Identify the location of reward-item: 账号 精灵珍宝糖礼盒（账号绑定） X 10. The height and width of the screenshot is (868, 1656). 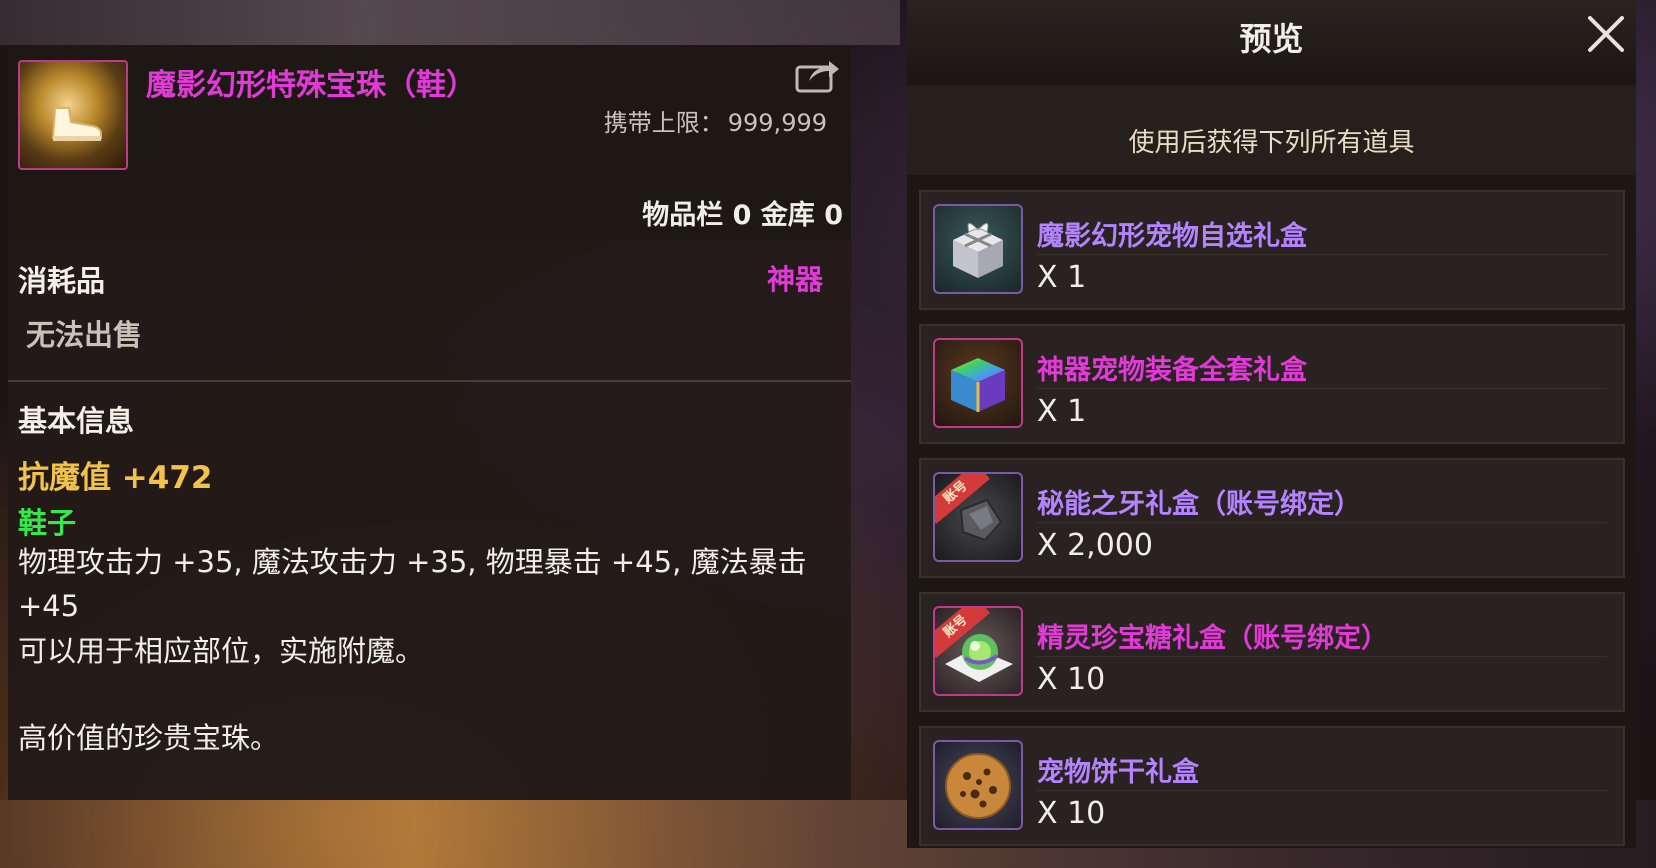
(1272, 652).